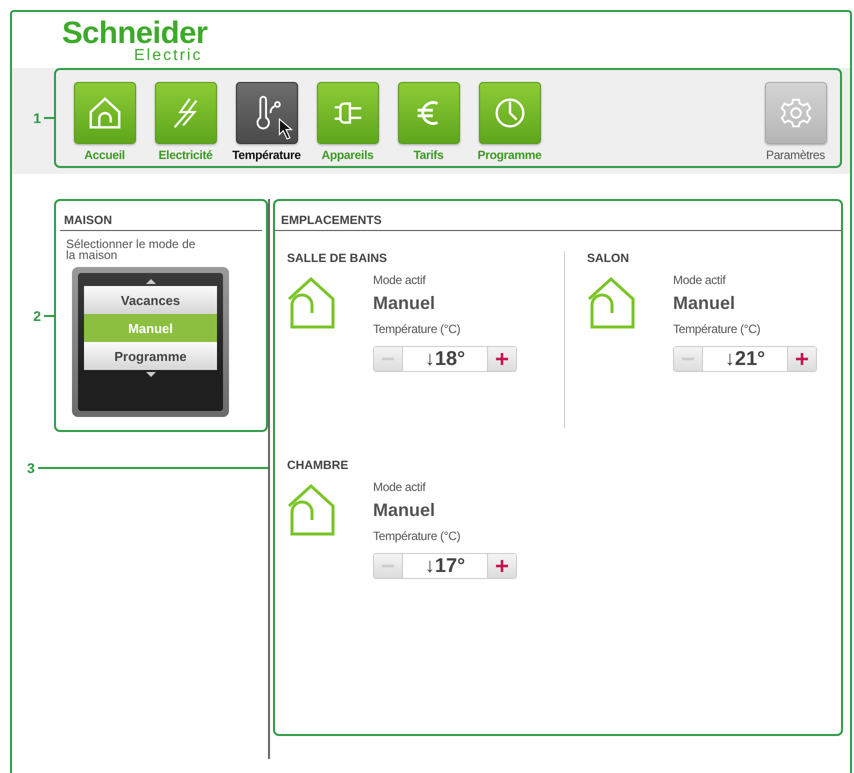  I want to click on nav-label: Programme, so click(510, 155).